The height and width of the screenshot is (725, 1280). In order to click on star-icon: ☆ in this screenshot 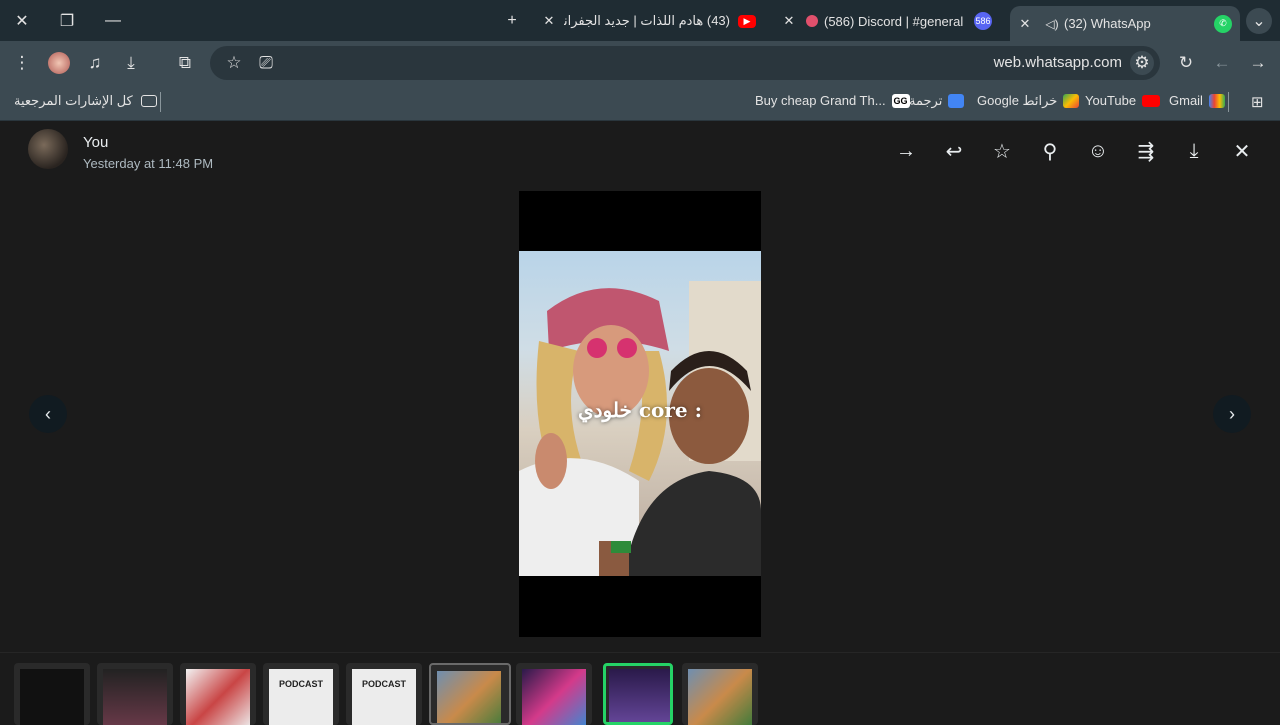, I will do `click(1002, 151)`.